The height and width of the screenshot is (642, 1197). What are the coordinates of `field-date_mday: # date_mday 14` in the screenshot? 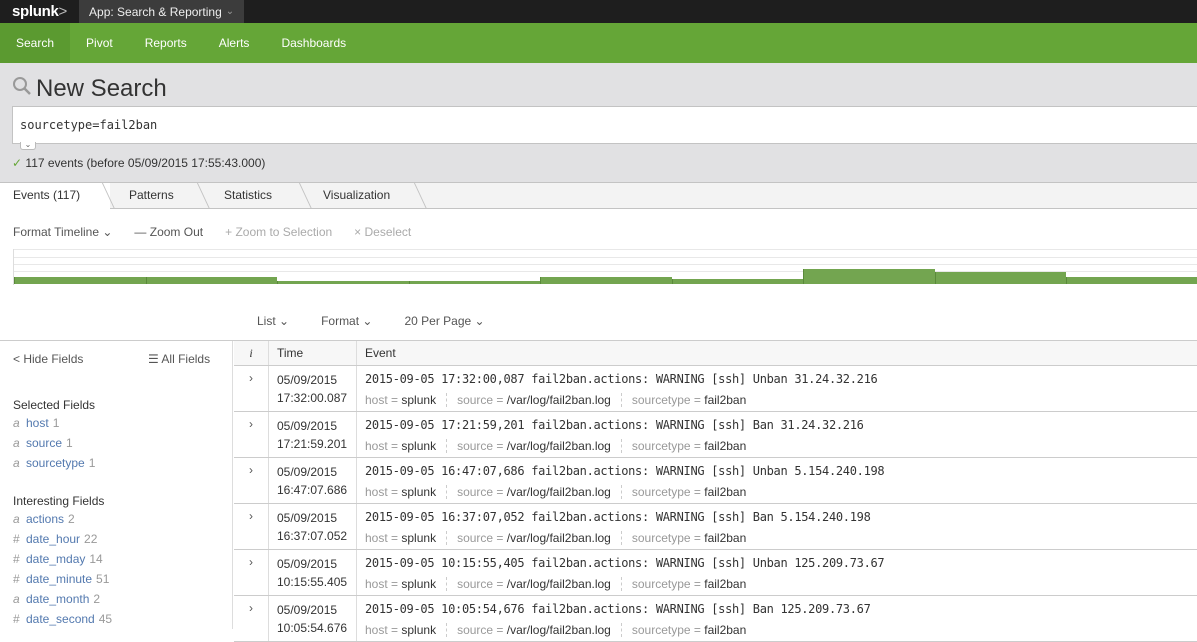 It's located at (58, 559).